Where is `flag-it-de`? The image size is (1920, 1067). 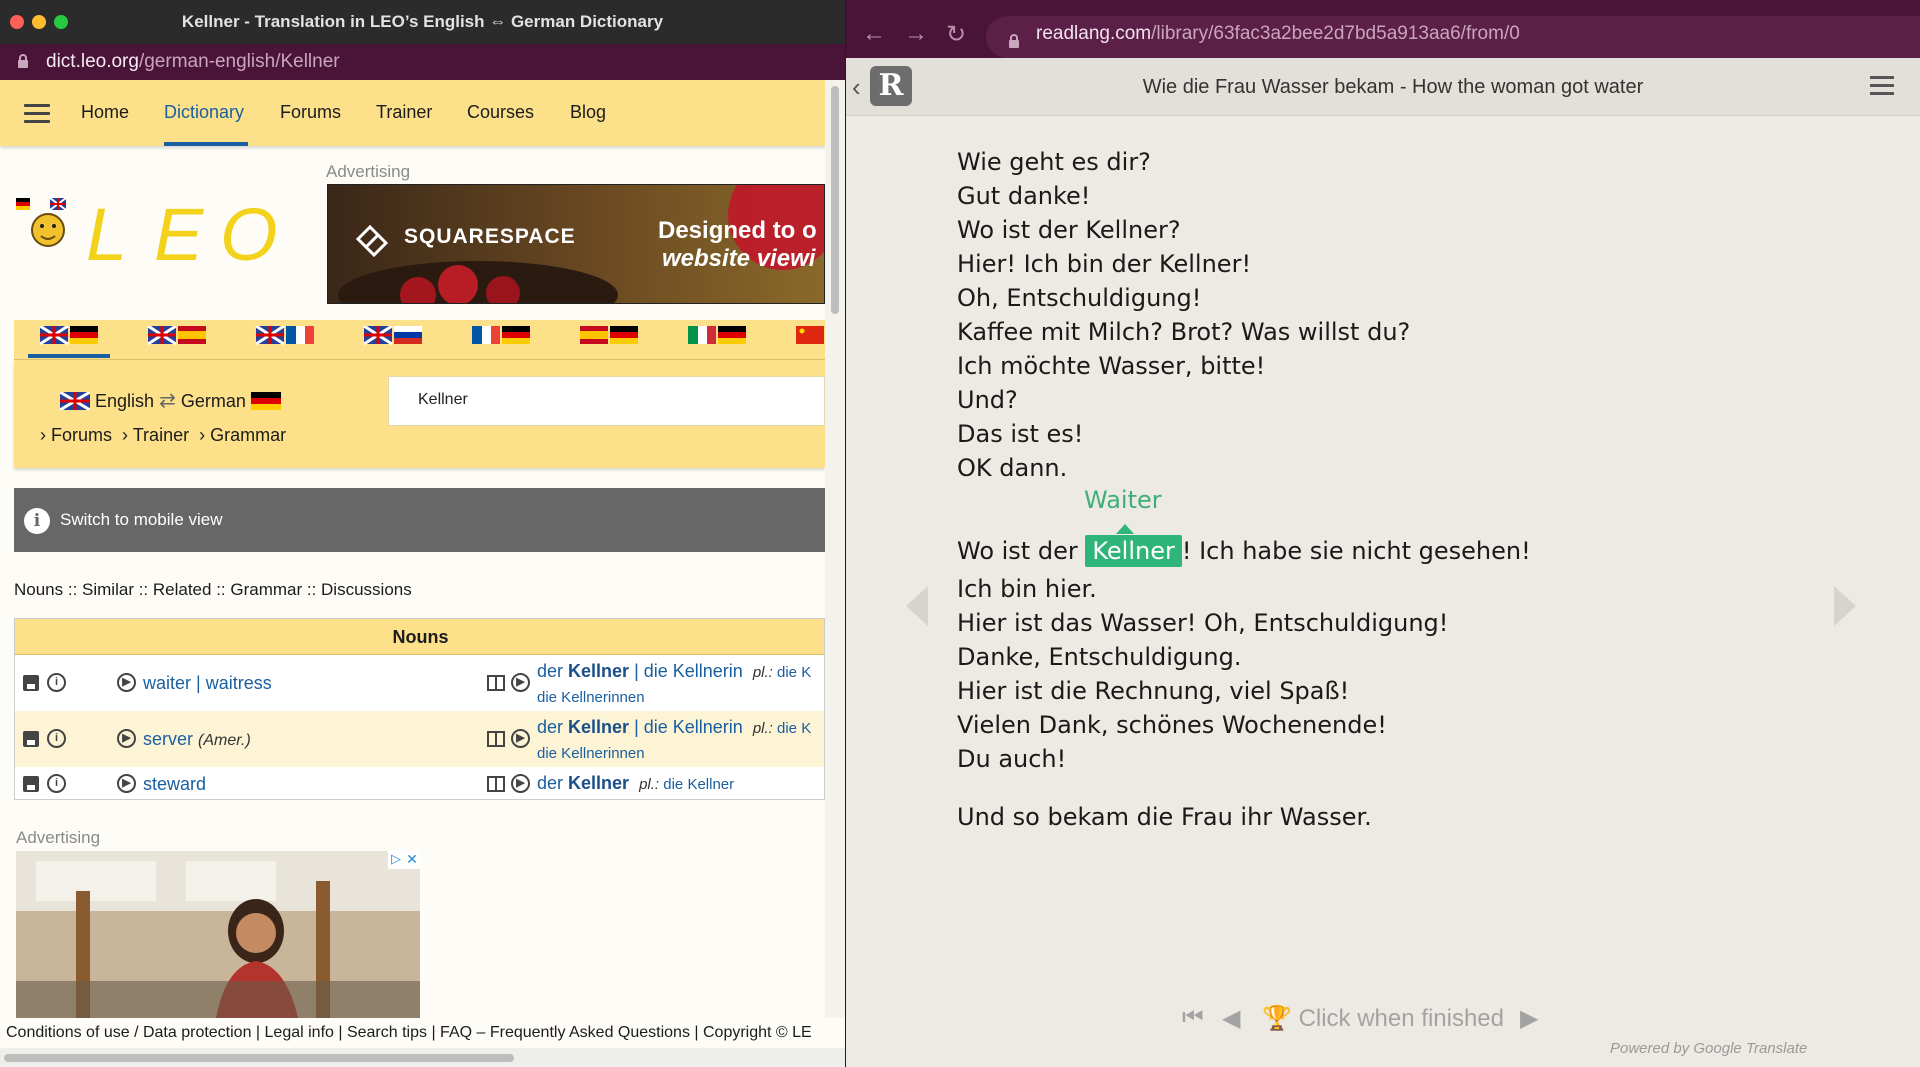 flag-it-de is located at coordinates (717, 335).